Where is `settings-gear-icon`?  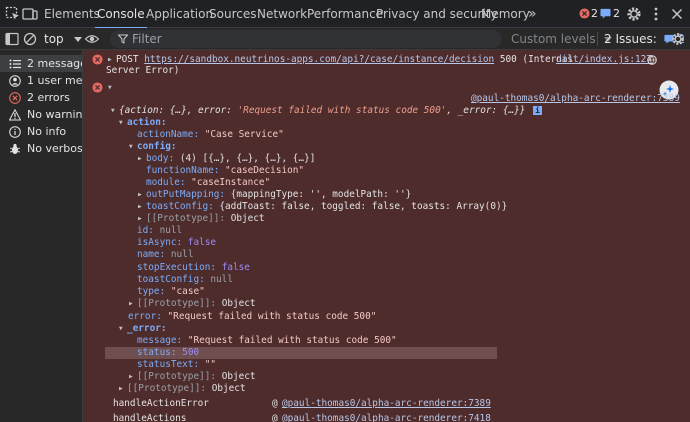
settings-gear-icon is located at coordinates (634, 14).